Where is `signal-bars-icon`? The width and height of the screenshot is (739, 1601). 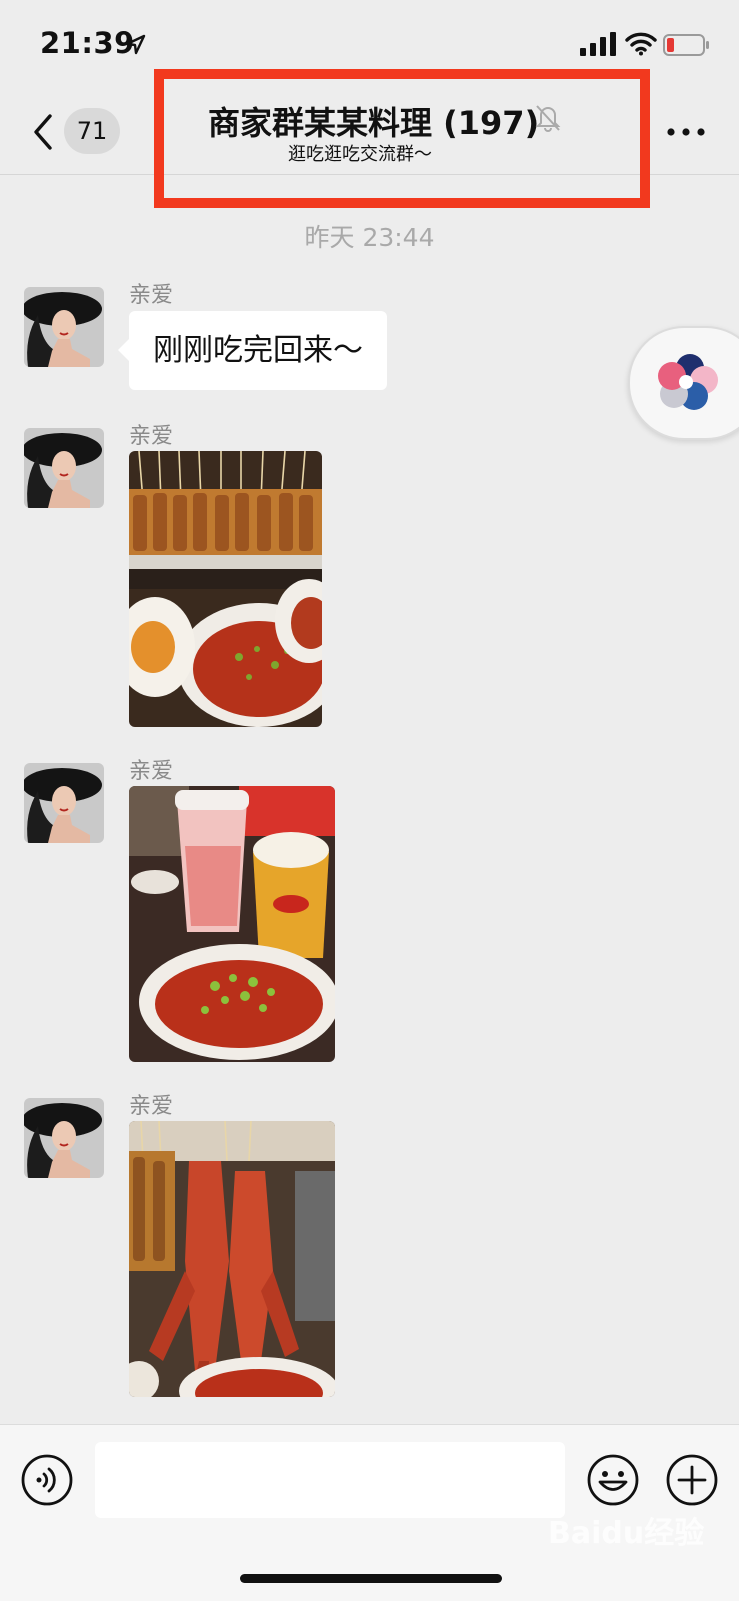
signal-bars-icon is located at coordinates (598, 44).